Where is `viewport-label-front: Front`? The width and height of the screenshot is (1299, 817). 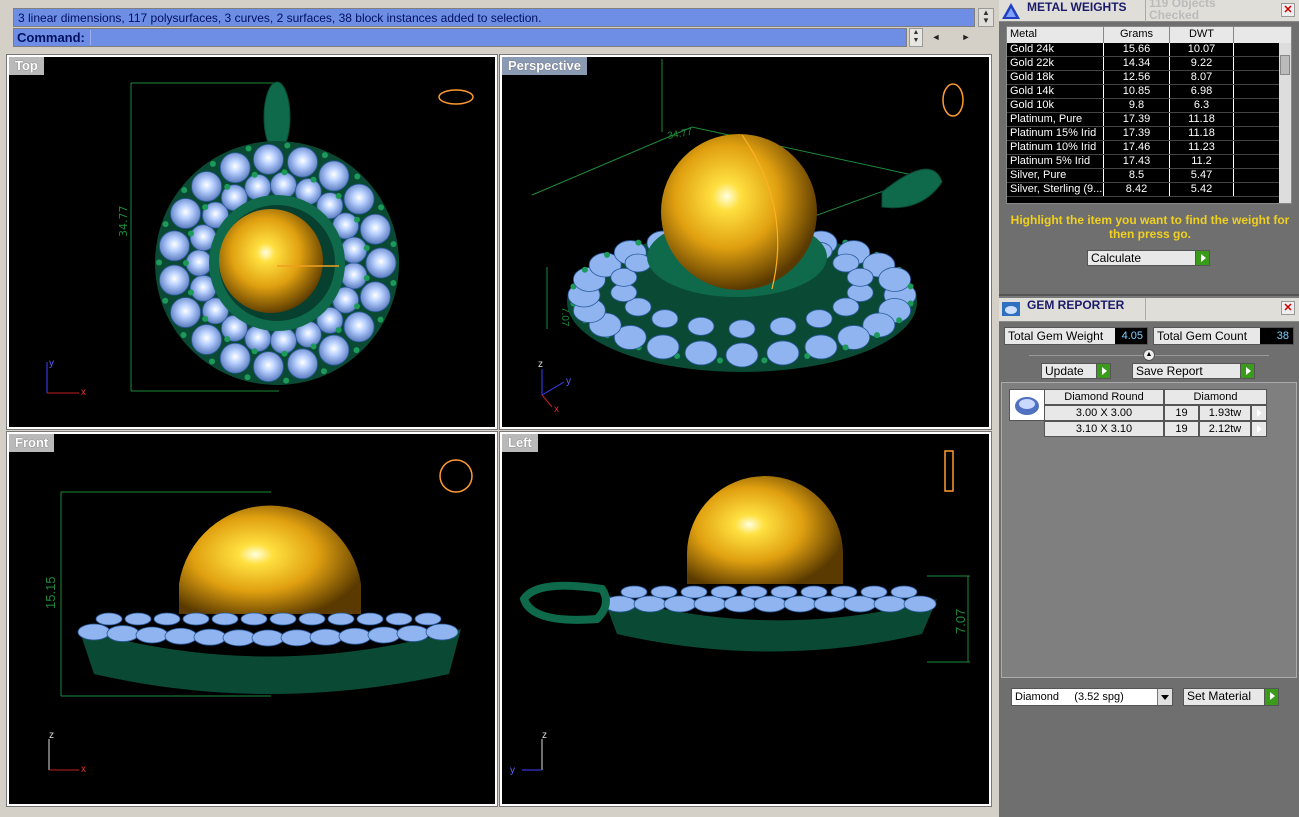 viewport-label-front: Front is located at coordinates (32, 443).